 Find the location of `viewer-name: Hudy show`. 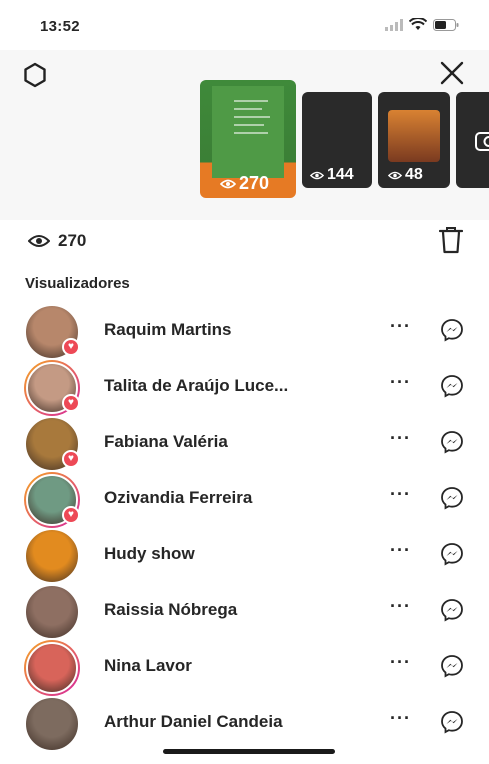

viewer-name: Hudy show is located at coordinates (149, 554).